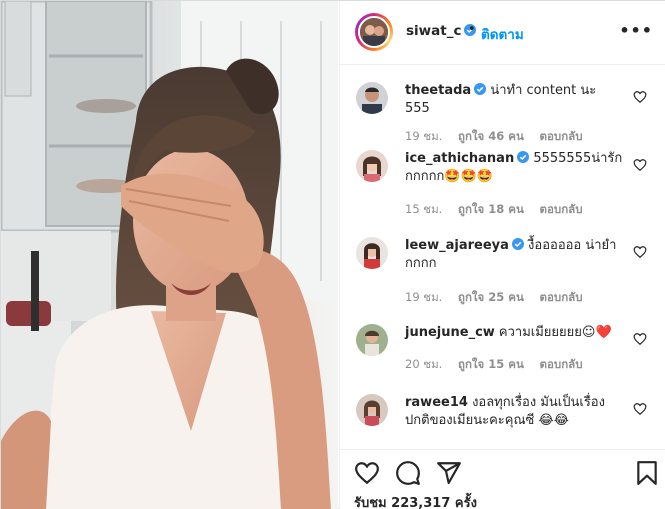 Image resolution: width=665 pixels, height=509 pixels. What do you see at coordinates (450, 332) in the screenshot?
I see `comment-username: junejune_cw` at bounding box center [450, 332].